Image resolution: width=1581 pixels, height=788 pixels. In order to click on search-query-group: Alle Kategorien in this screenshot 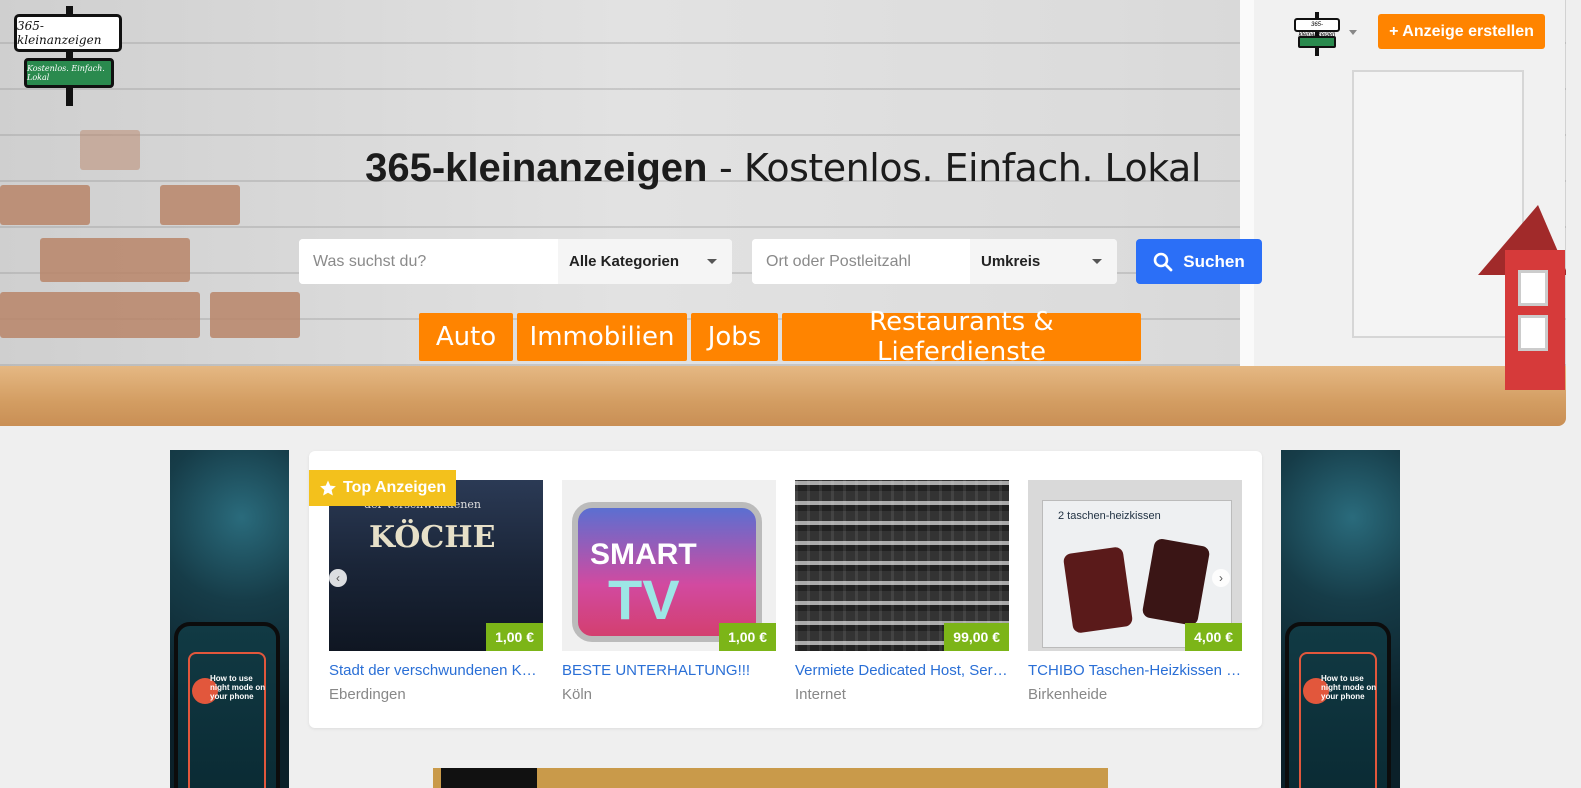, I will do `click(515, 261)`.